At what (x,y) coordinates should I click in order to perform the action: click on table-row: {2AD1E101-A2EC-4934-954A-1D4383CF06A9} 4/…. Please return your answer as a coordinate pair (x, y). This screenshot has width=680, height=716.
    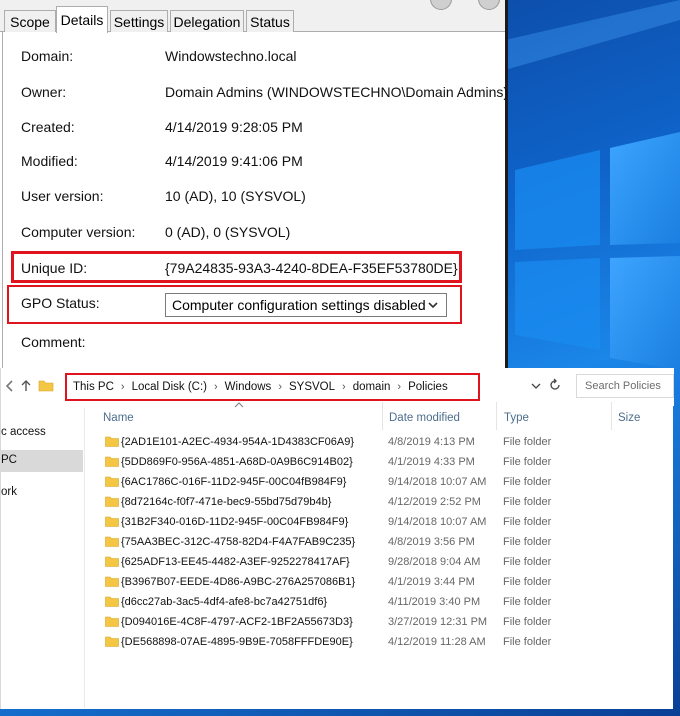
    Looking at the image, I should click on (381, 443).